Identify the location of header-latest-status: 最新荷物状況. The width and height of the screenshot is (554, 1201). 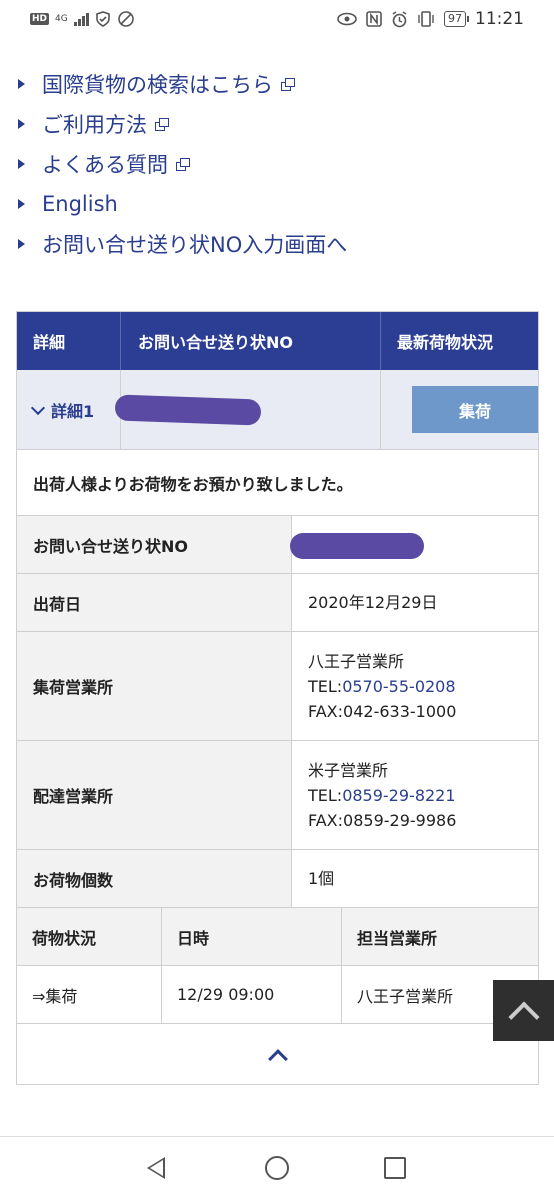
(445, 342).